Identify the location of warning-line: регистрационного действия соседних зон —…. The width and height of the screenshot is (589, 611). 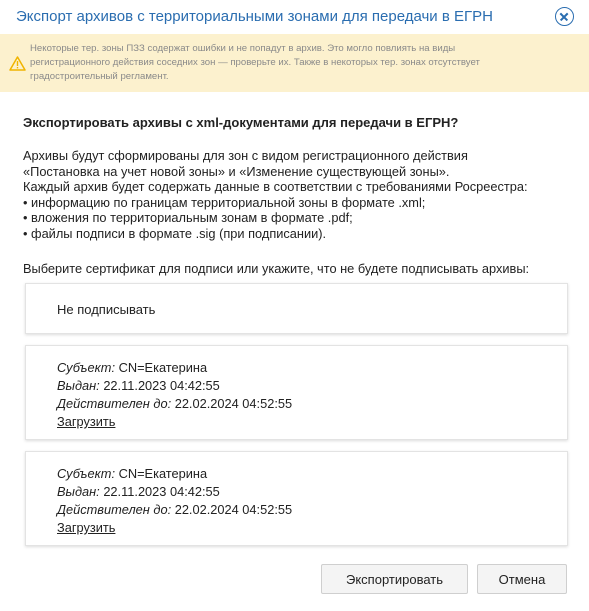
(255, 62).